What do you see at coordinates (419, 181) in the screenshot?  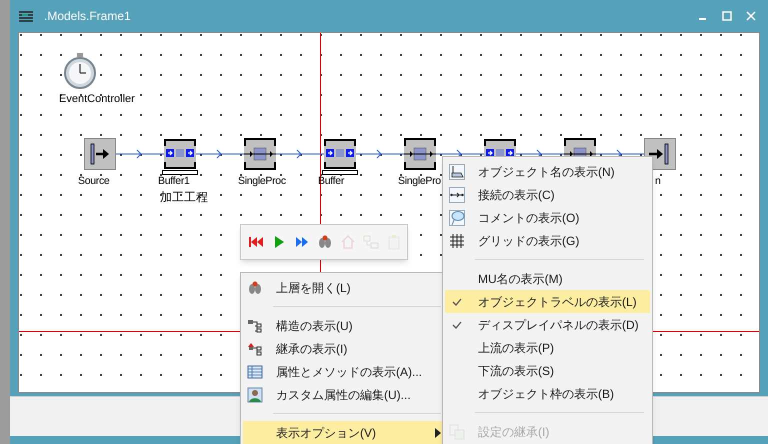 I see `object-label: SinglePro` at bounding box center [419, 181].